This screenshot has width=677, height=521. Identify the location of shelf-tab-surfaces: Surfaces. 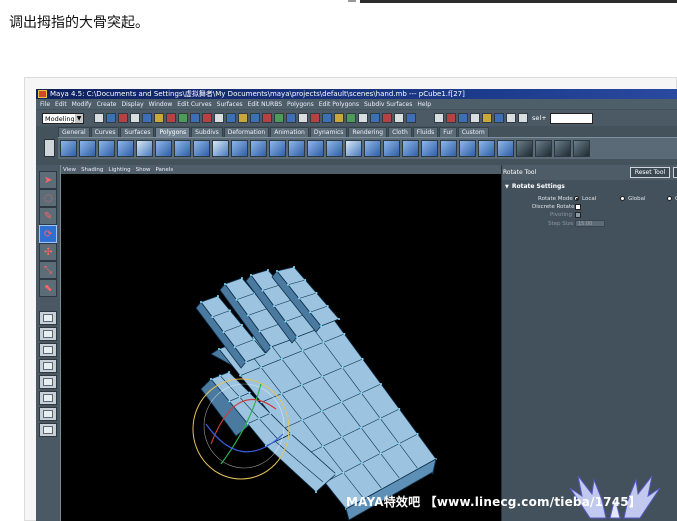
(137, 132).